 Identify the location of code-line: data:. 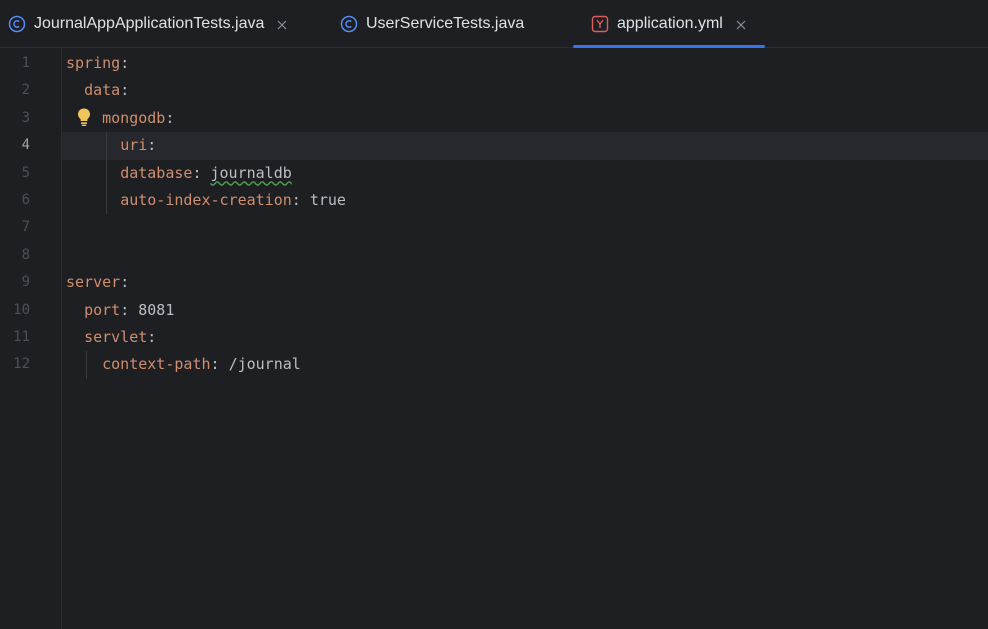
(107, 90).